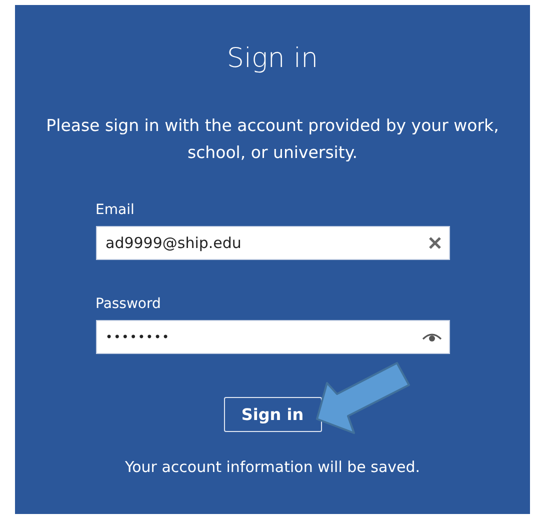  I want to click on clear-icon, so click(435, 243).